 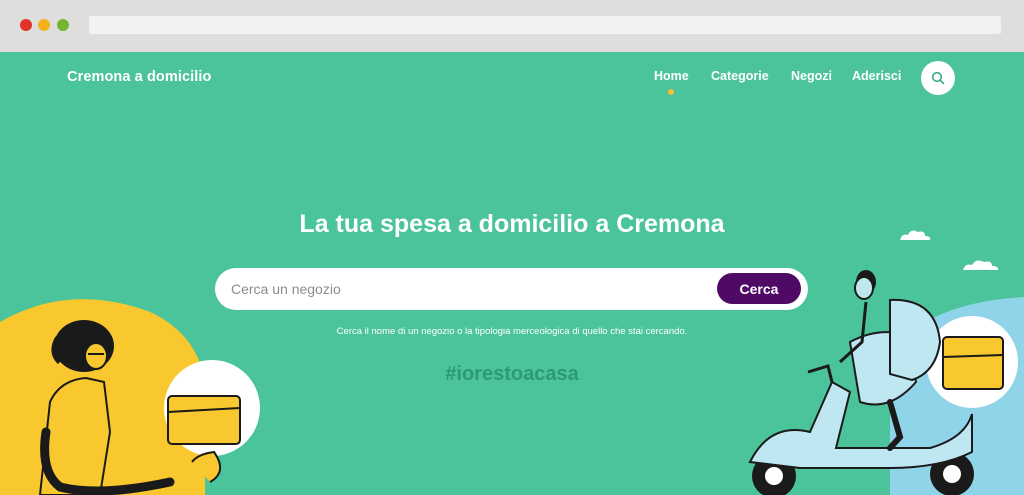 I want to click on header-search-button, so click(x=938, y=78).